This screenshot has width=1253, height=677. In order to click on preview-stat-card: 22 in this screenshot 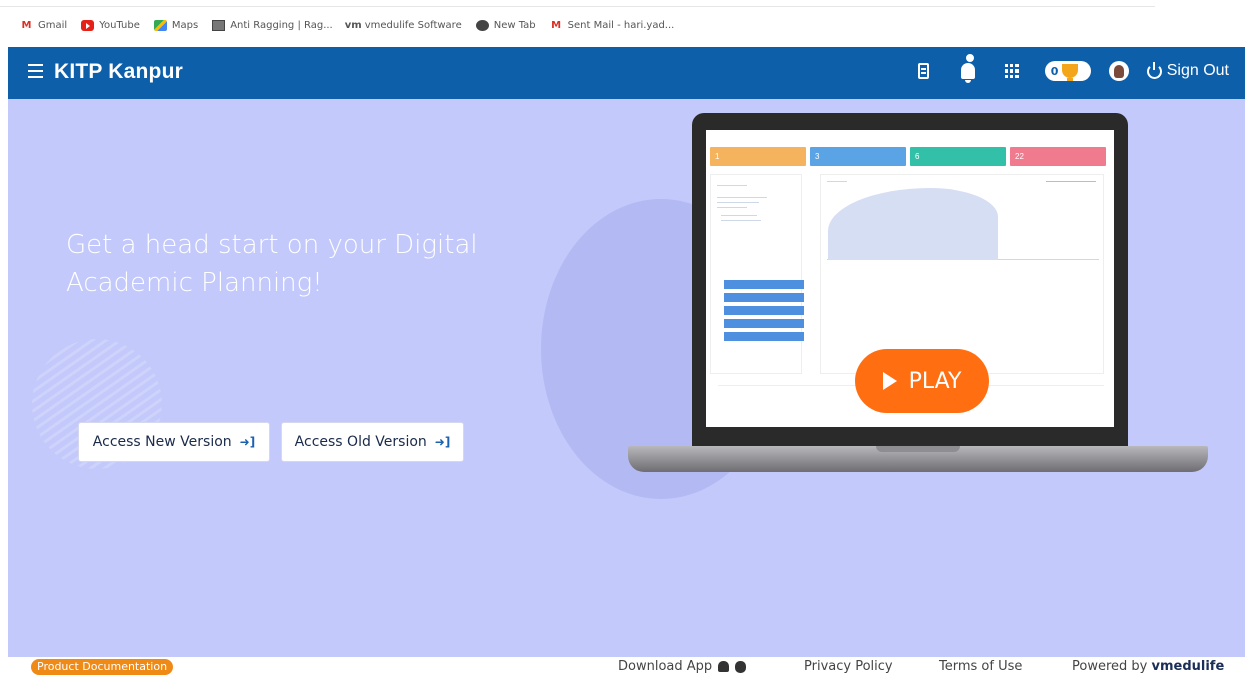, I will do `click(1058, 156)`.